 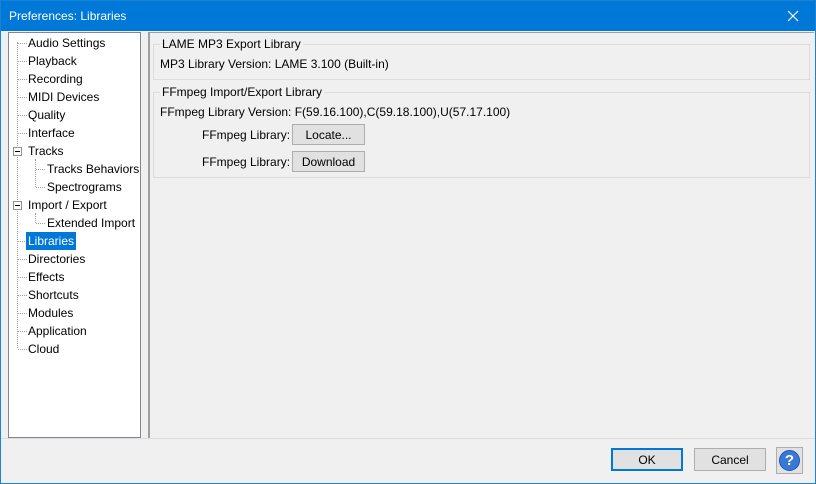 What do you see at coordinates (51, 241) in the screenshot?
I see `tree-item-libraries: Libraries` at bounding box center [51, 241].